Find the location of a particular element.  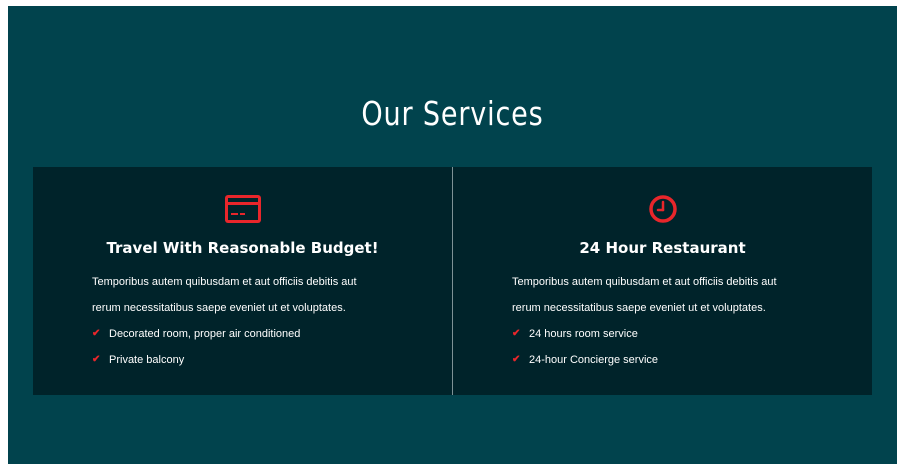

credit-card-icon is located at coordinates (242, 209).